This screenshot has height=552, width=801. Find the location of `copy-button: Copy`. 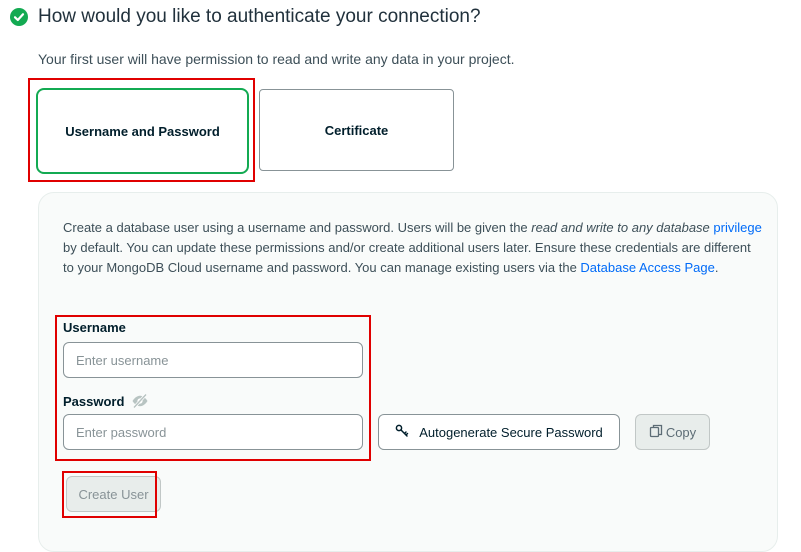

copy-button: Copy is located at coordinates (672, 432).